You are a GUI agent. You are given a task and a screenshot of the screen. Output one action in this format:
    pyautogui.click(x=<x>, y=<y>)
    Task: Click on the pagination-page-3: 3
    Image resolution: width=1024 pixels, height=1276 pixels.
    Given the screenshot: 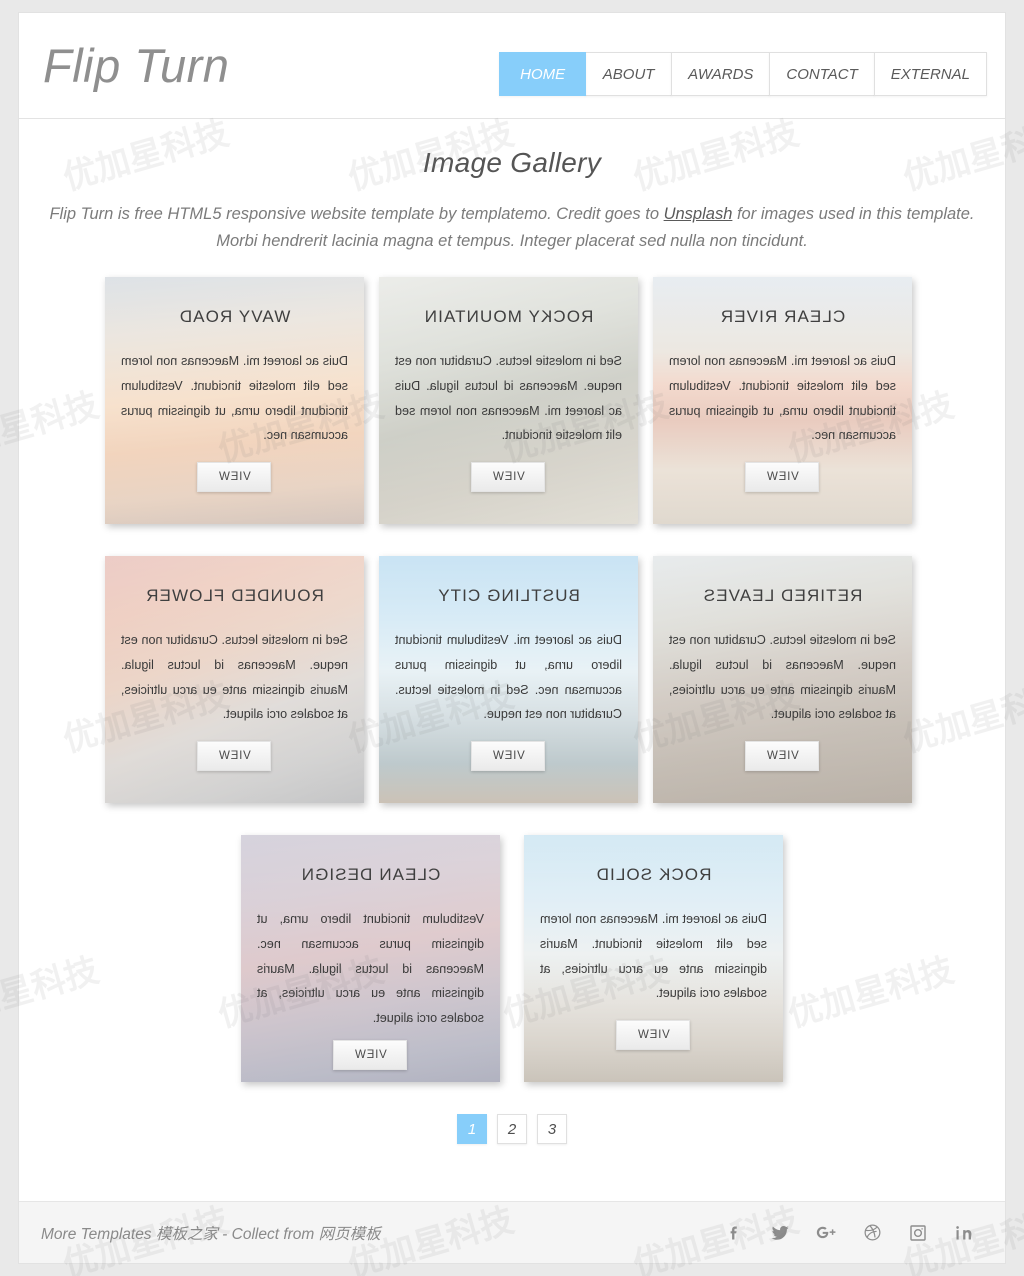 What is the action you would take?
    pyautogui.click(x=552, y=1129)
    